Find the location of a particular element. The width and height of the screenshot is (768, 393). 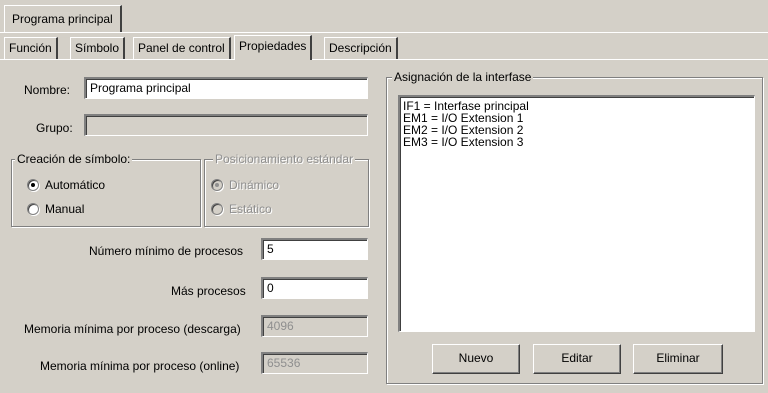

list-item: EM3 = I/O Extension 3 is located at coordinates (577, 142).